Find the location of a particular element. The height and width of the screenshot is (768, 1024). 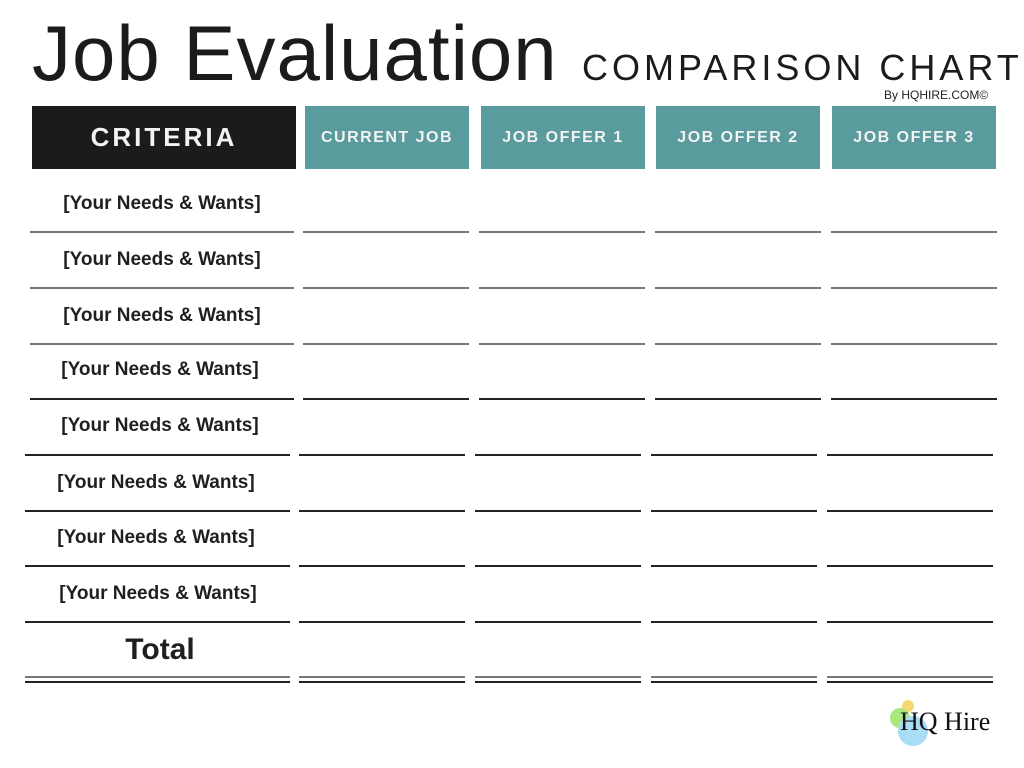

column-header-current-job: CURRENT JOB is located at coordinates (387, 137).